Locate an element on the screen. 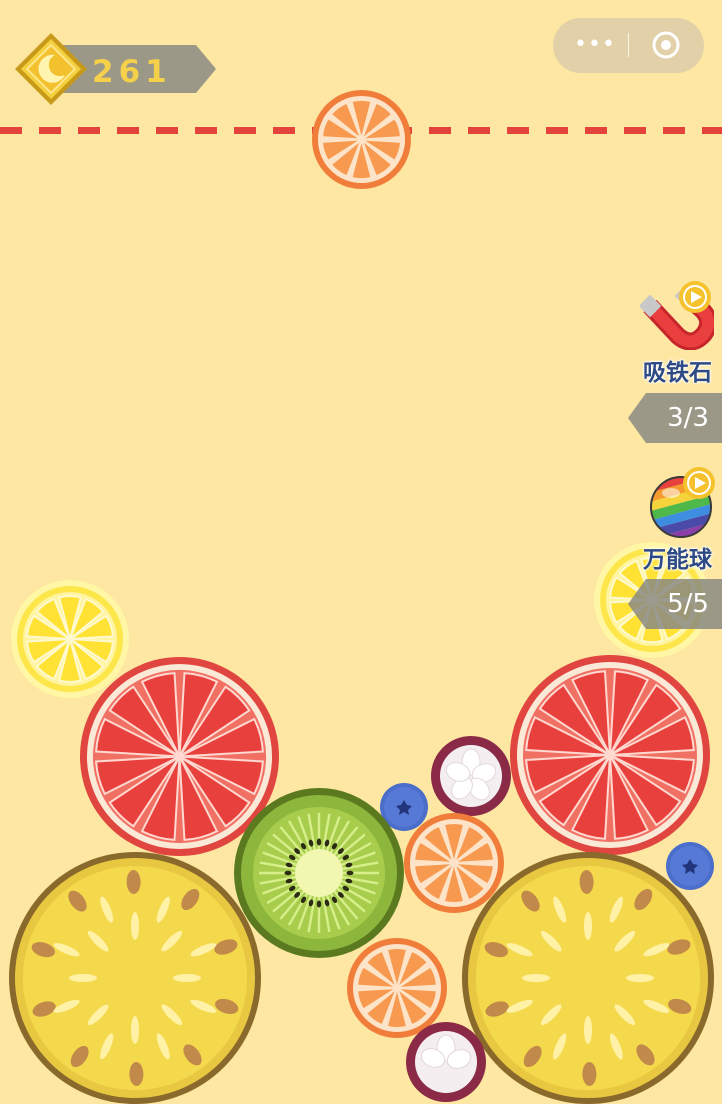 The height and width of the screenshot is (1104, 722). target-circle-icon is located at coordinates (666, 45).